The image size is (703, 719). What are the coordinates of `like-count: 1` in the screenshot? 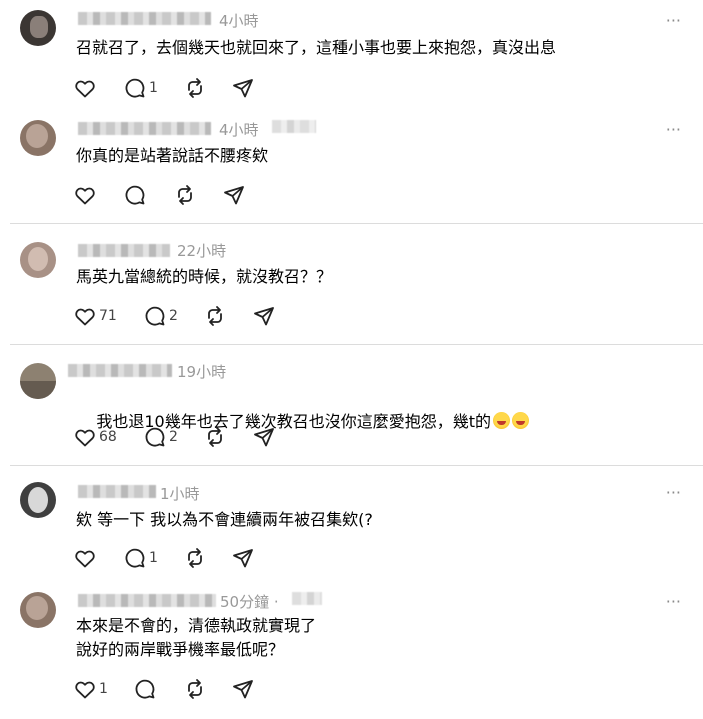 It's located at (103, 689).